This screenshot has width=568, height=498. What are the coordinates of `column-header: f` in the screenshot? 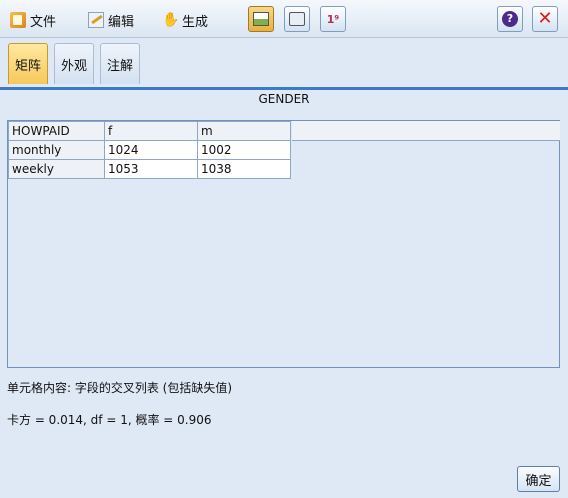 It's located at (151, 131).